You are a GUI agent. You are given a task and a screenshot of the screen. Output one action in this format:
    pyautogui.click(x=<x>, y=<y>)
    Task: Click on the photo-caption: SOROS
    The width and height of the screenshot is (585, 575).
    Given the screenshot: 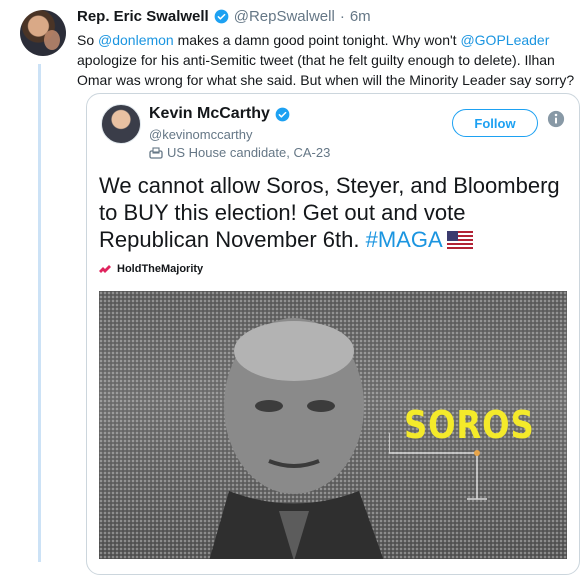 What is the action you would take?
    pyautogui.click(x=469, y=425)
    